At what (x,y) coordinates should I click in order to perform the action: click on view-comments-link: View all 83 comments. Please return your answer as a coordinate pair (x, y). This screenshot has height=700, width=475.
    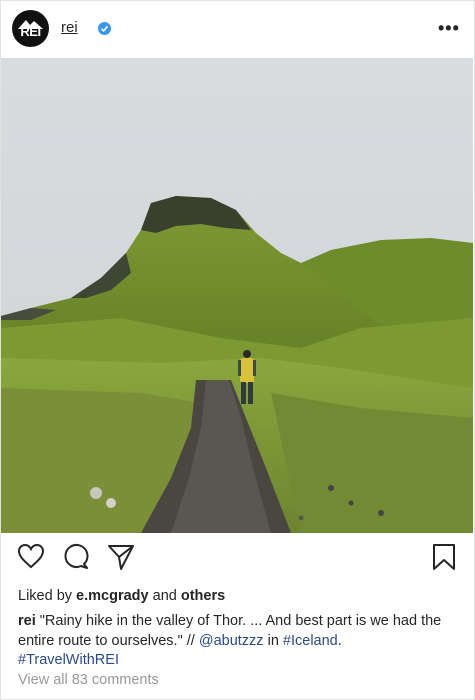
    Looking at the image, I should click on (88, 680).